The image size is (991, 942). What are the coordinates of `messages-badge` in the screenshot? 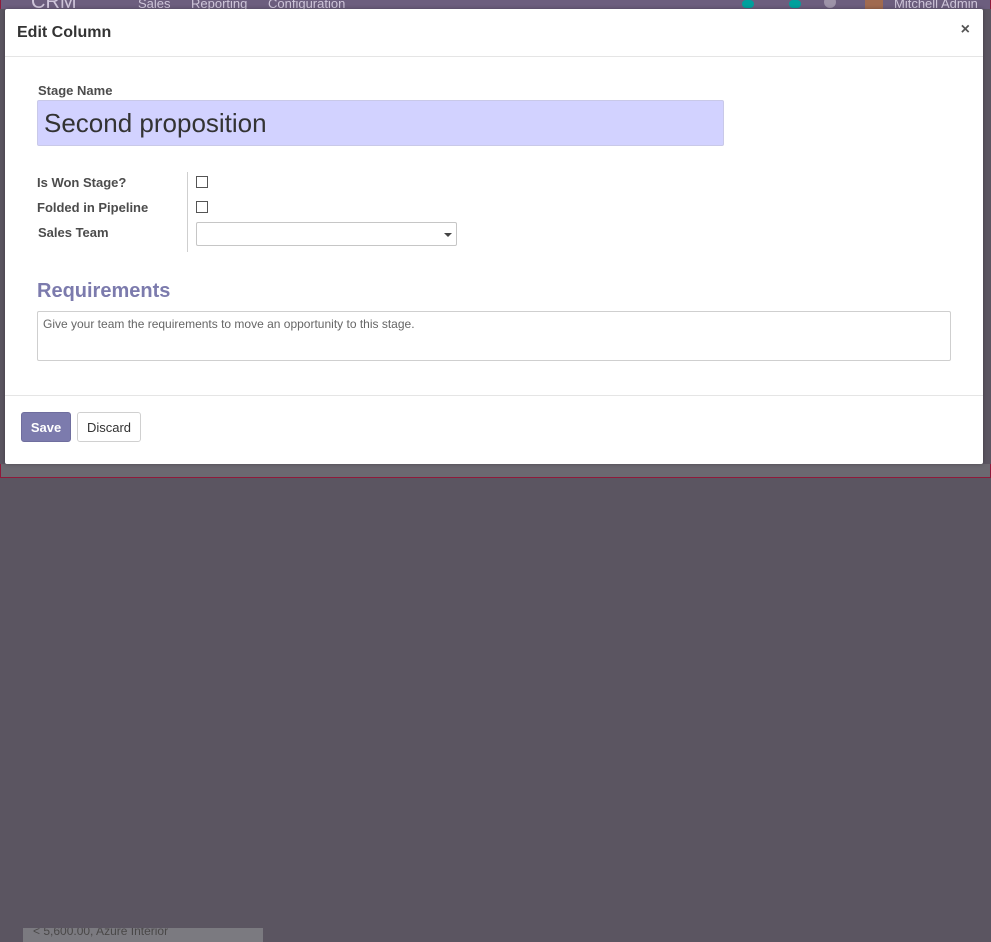 It's located at (795, 4).